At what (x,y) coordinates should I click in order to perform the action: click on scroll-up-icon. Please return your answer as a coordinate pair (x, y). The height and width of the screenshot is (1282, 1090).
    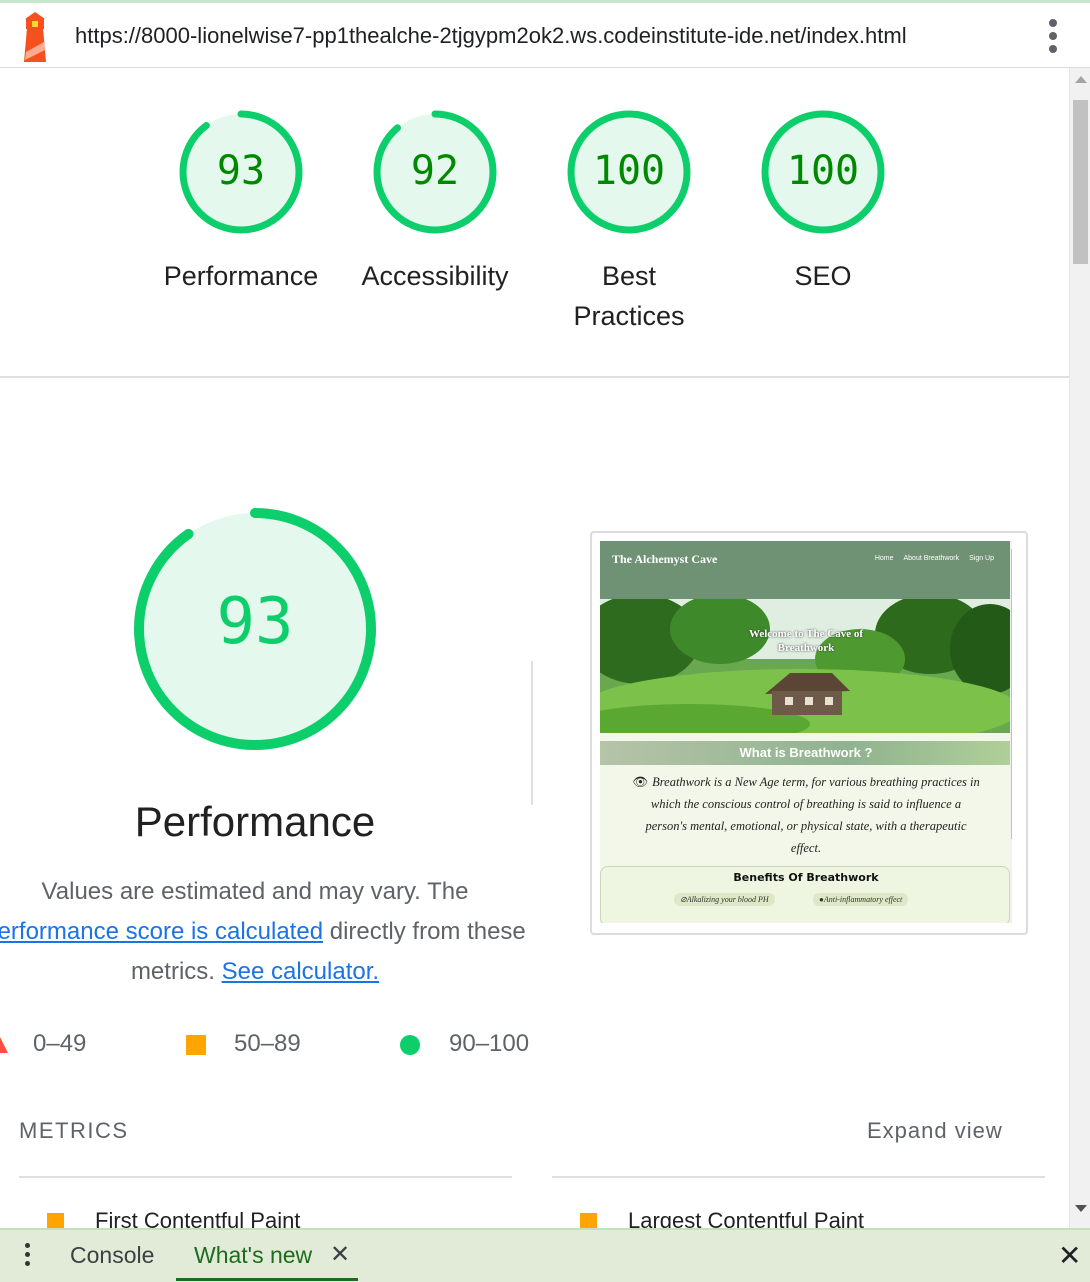
    Looking at the image, I should click on (1081, 79).